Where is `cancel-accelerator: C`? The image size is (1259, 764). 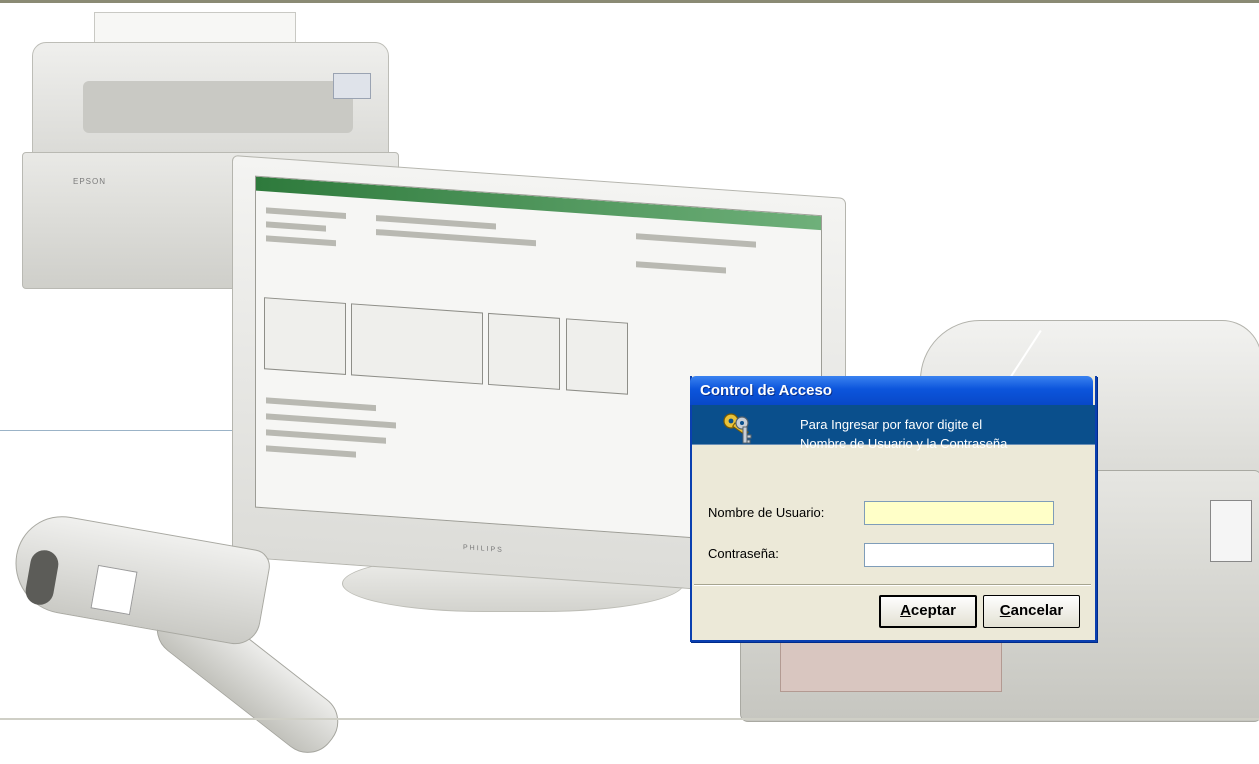 cancel-accelerator: C is located at coordinates (1005, 610).